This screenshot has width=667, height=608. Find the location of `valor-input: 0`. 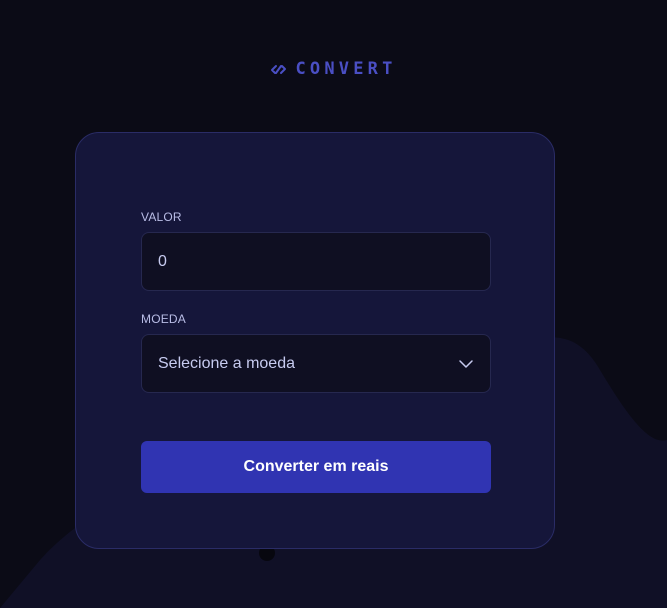

valor-input: 0 is located at coordinates (316, 261).